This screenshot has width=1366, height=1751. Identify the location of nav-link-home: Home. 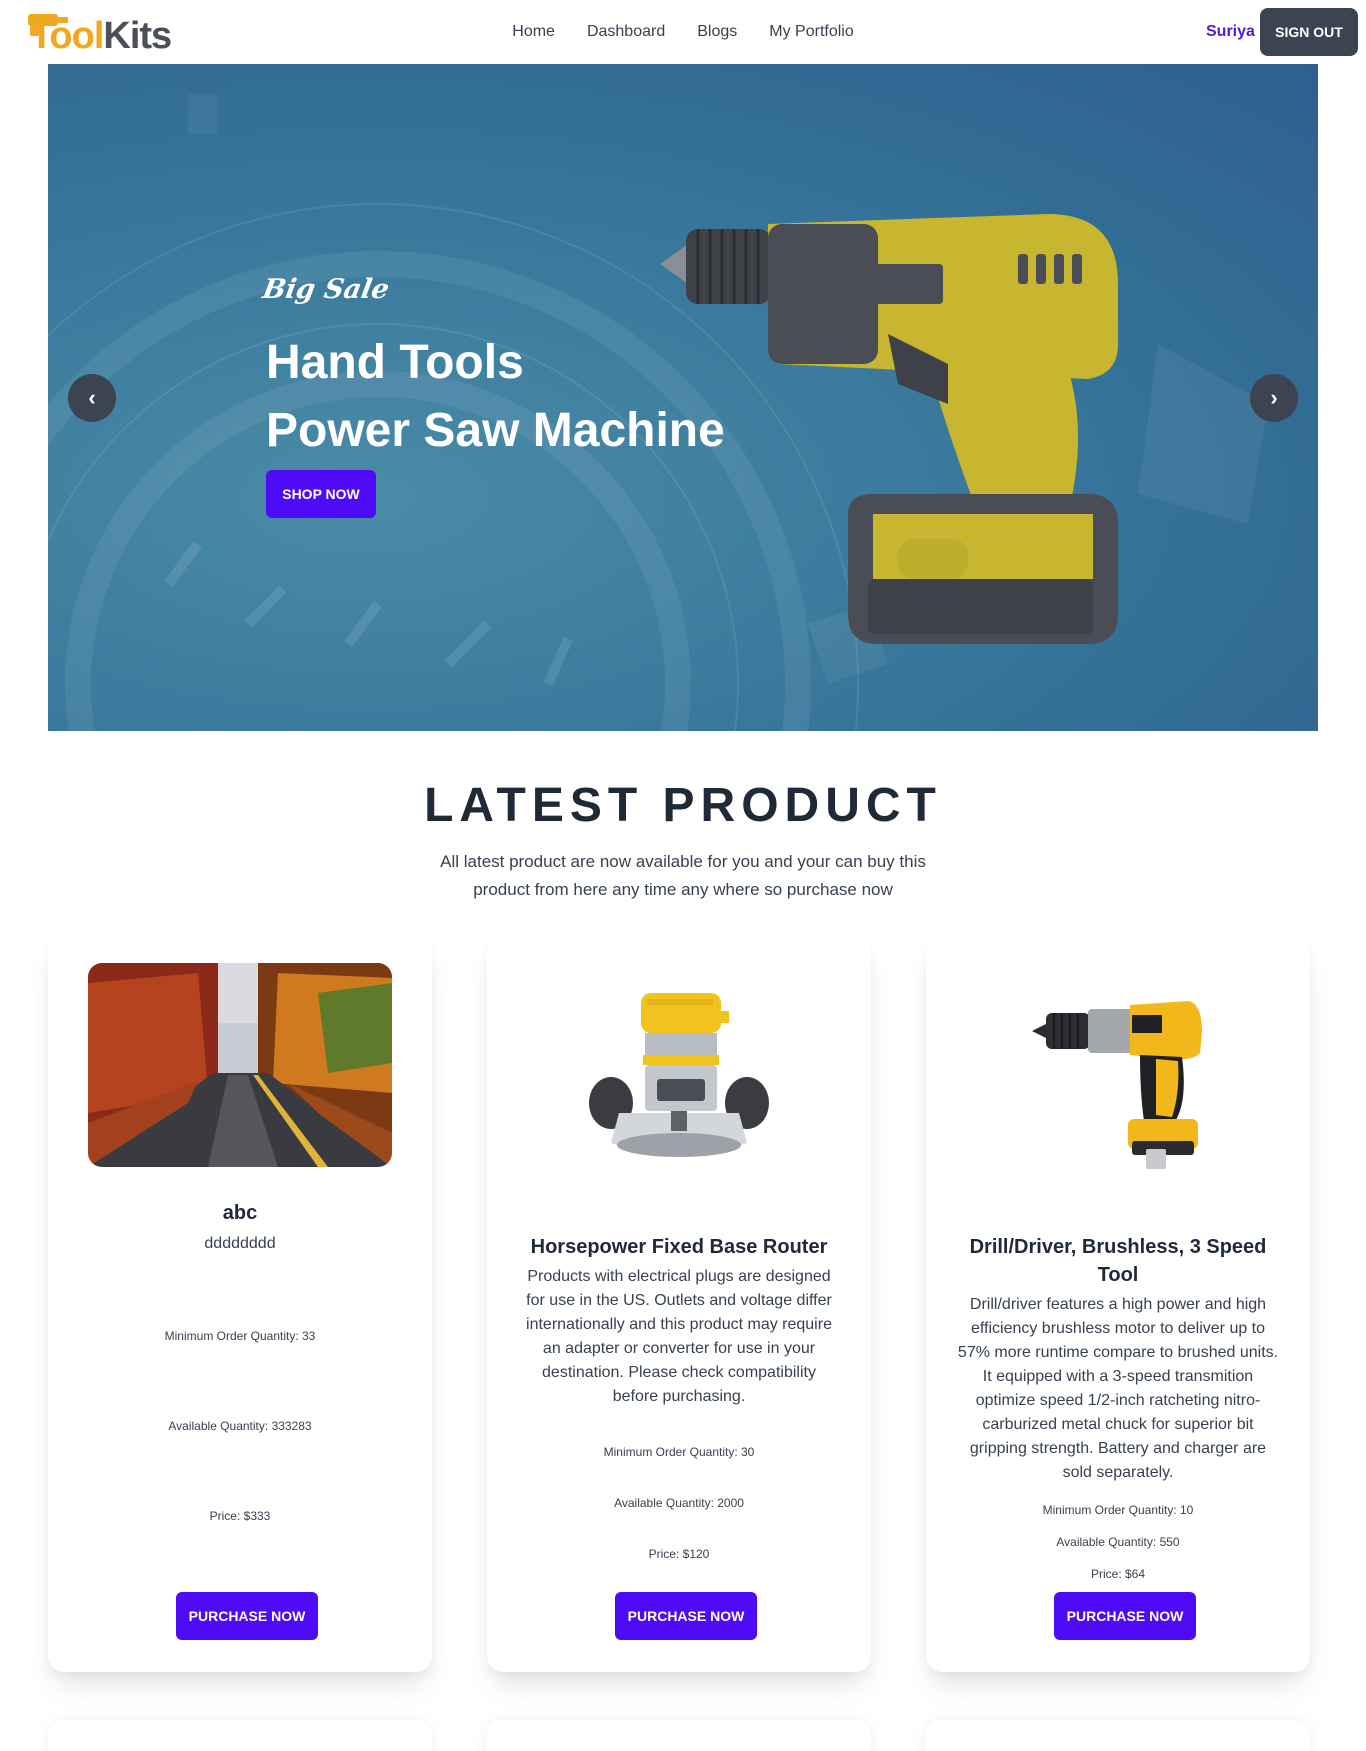
(533, 32).